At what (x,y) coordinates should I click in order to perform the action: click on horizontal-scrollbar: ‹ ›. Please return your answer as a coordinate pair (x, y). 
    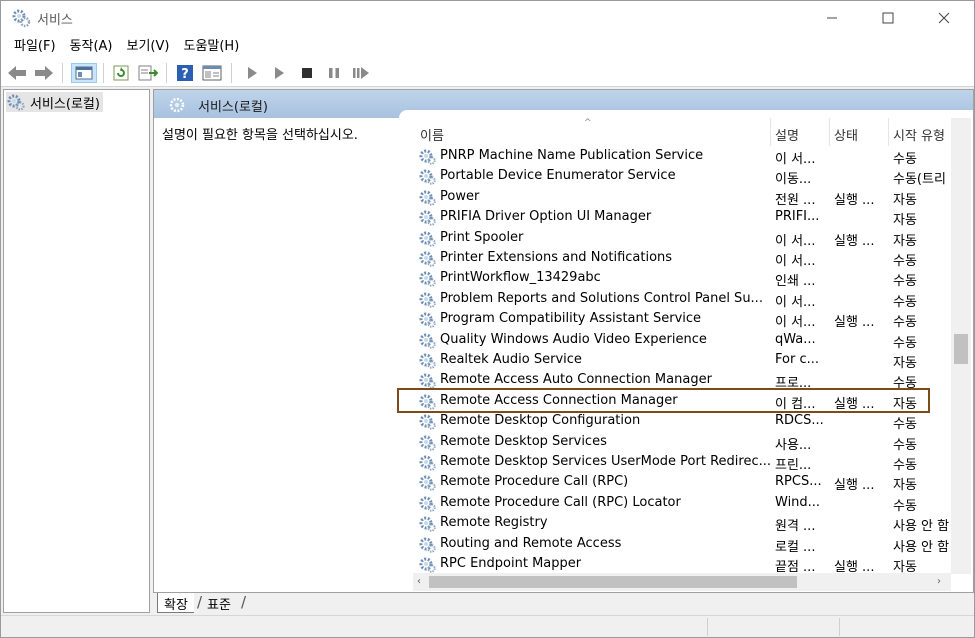
    Looking at the image, I should click on (682, 582).